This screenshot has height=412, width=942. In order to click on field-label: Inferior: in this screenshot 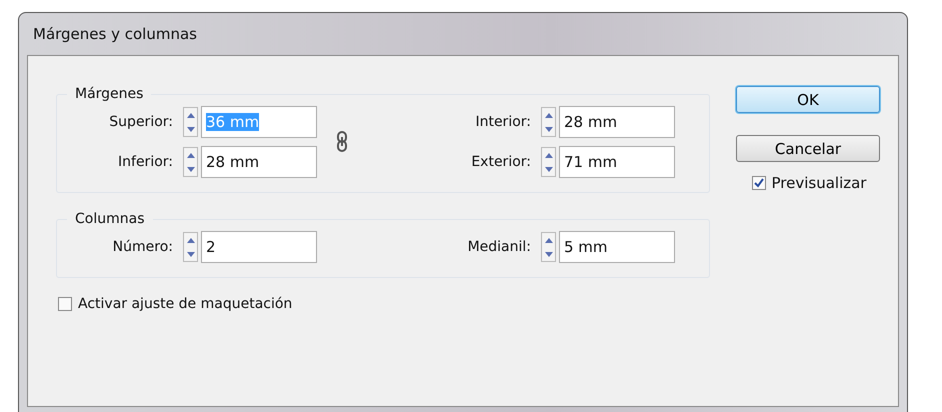, I will do `click(145, 162)`.